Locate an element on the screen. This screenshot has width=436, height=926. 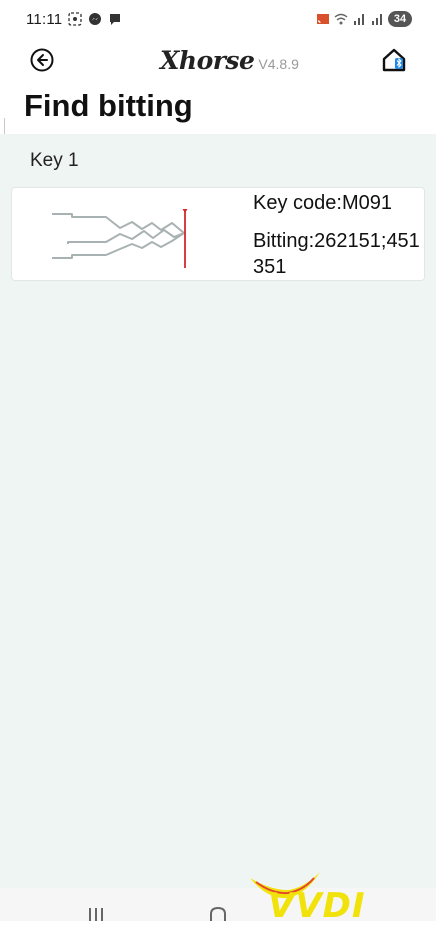
cast-icon is located at coordinates (323, 19).